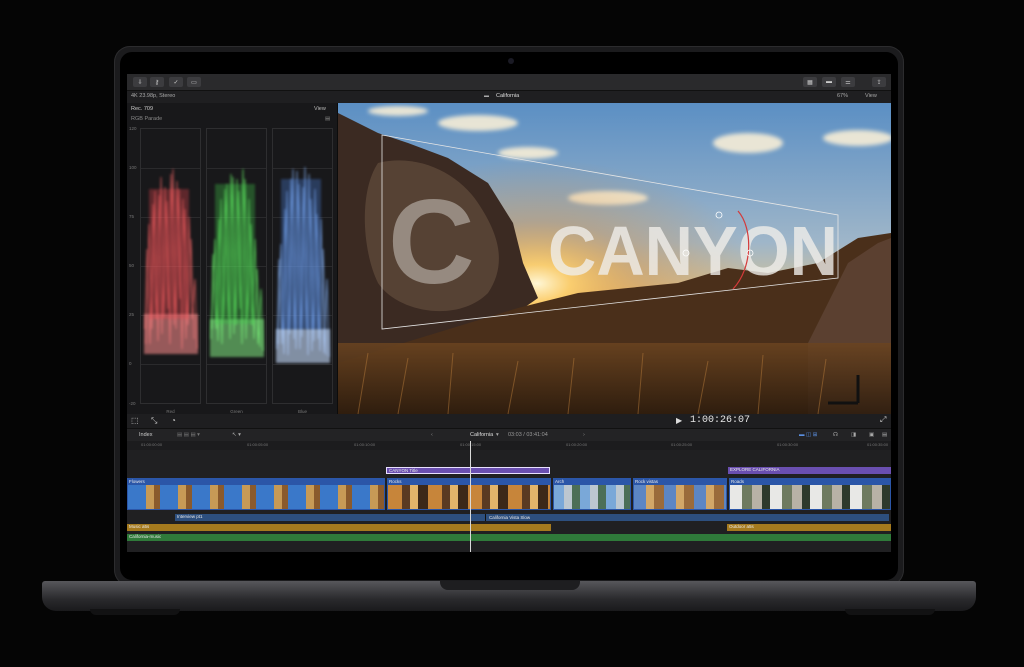 This screenshot has width=1024, height=667. I want to click on primary-storyline: Flowers Rocks Arch Rock vistas Roads, so click(509, 494).